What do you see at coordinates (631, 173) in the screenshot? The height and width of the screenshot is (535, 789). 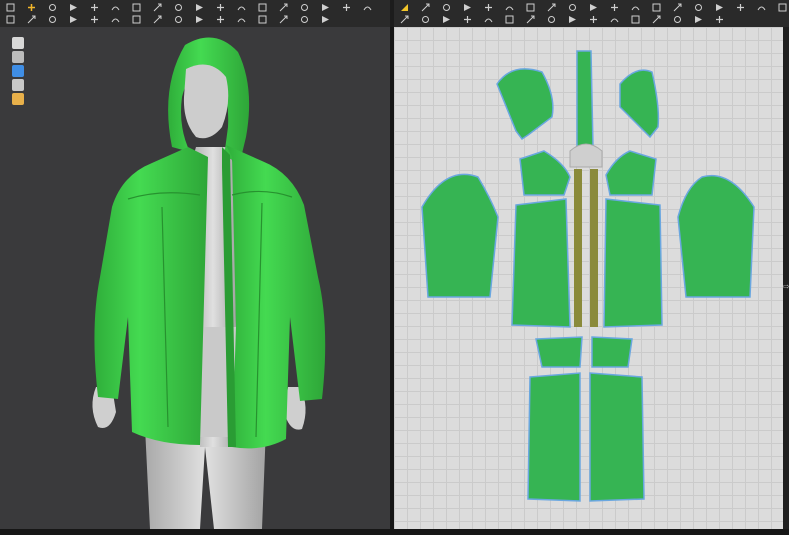 I see `pattern-yoke-right` at bounding box center [631, 173].